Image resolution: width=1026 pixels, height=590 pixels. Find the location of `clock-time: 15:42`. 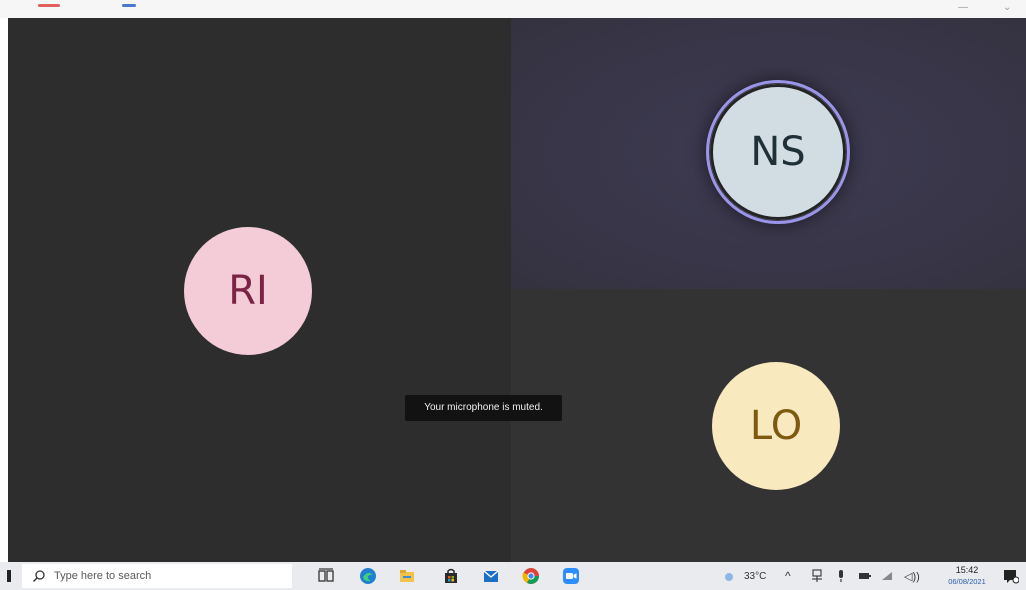

clock-time: 15:42 is located at coordinates (967, 570).